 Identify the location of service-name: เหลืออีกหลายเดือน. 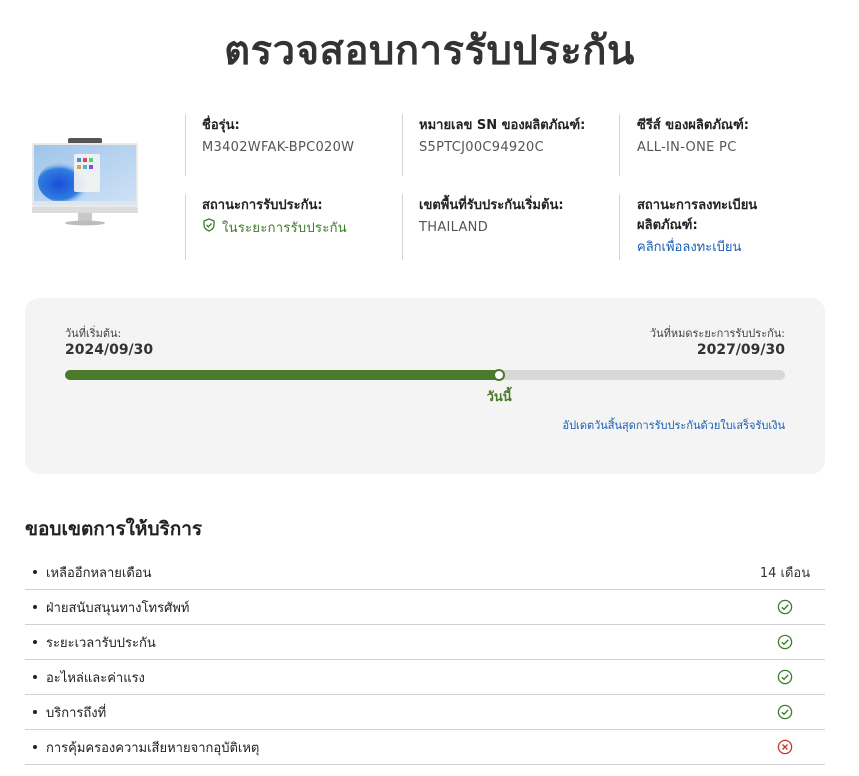
(99, 573).